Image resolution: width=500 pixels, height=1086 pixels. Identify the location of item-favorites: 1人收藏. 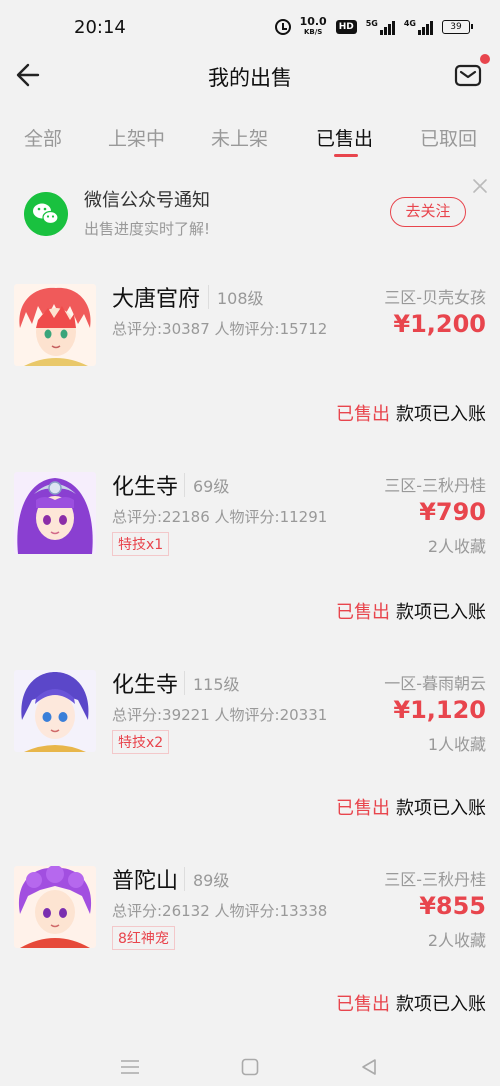
(456, 744).